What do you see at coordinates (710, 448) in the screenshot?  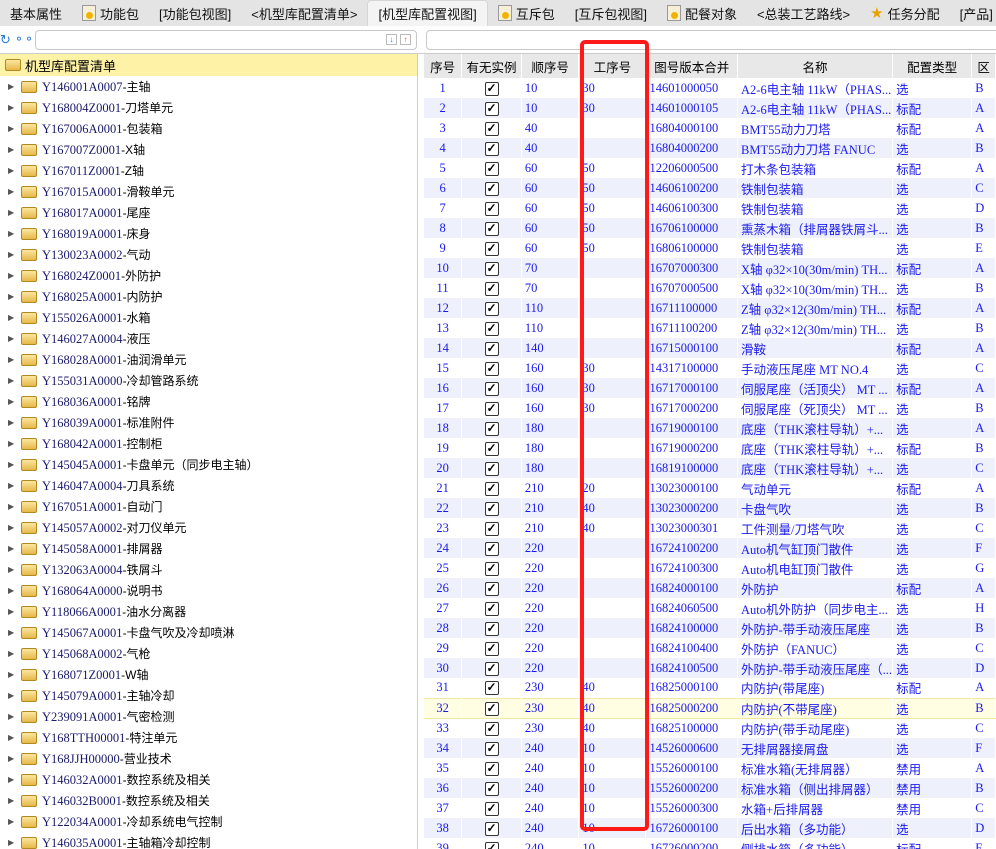 I see `table-row: 19 ✓ 180 16719000200 底座（THK滚柱导轨）+... 标配 B` at bounding box center [710, 448].